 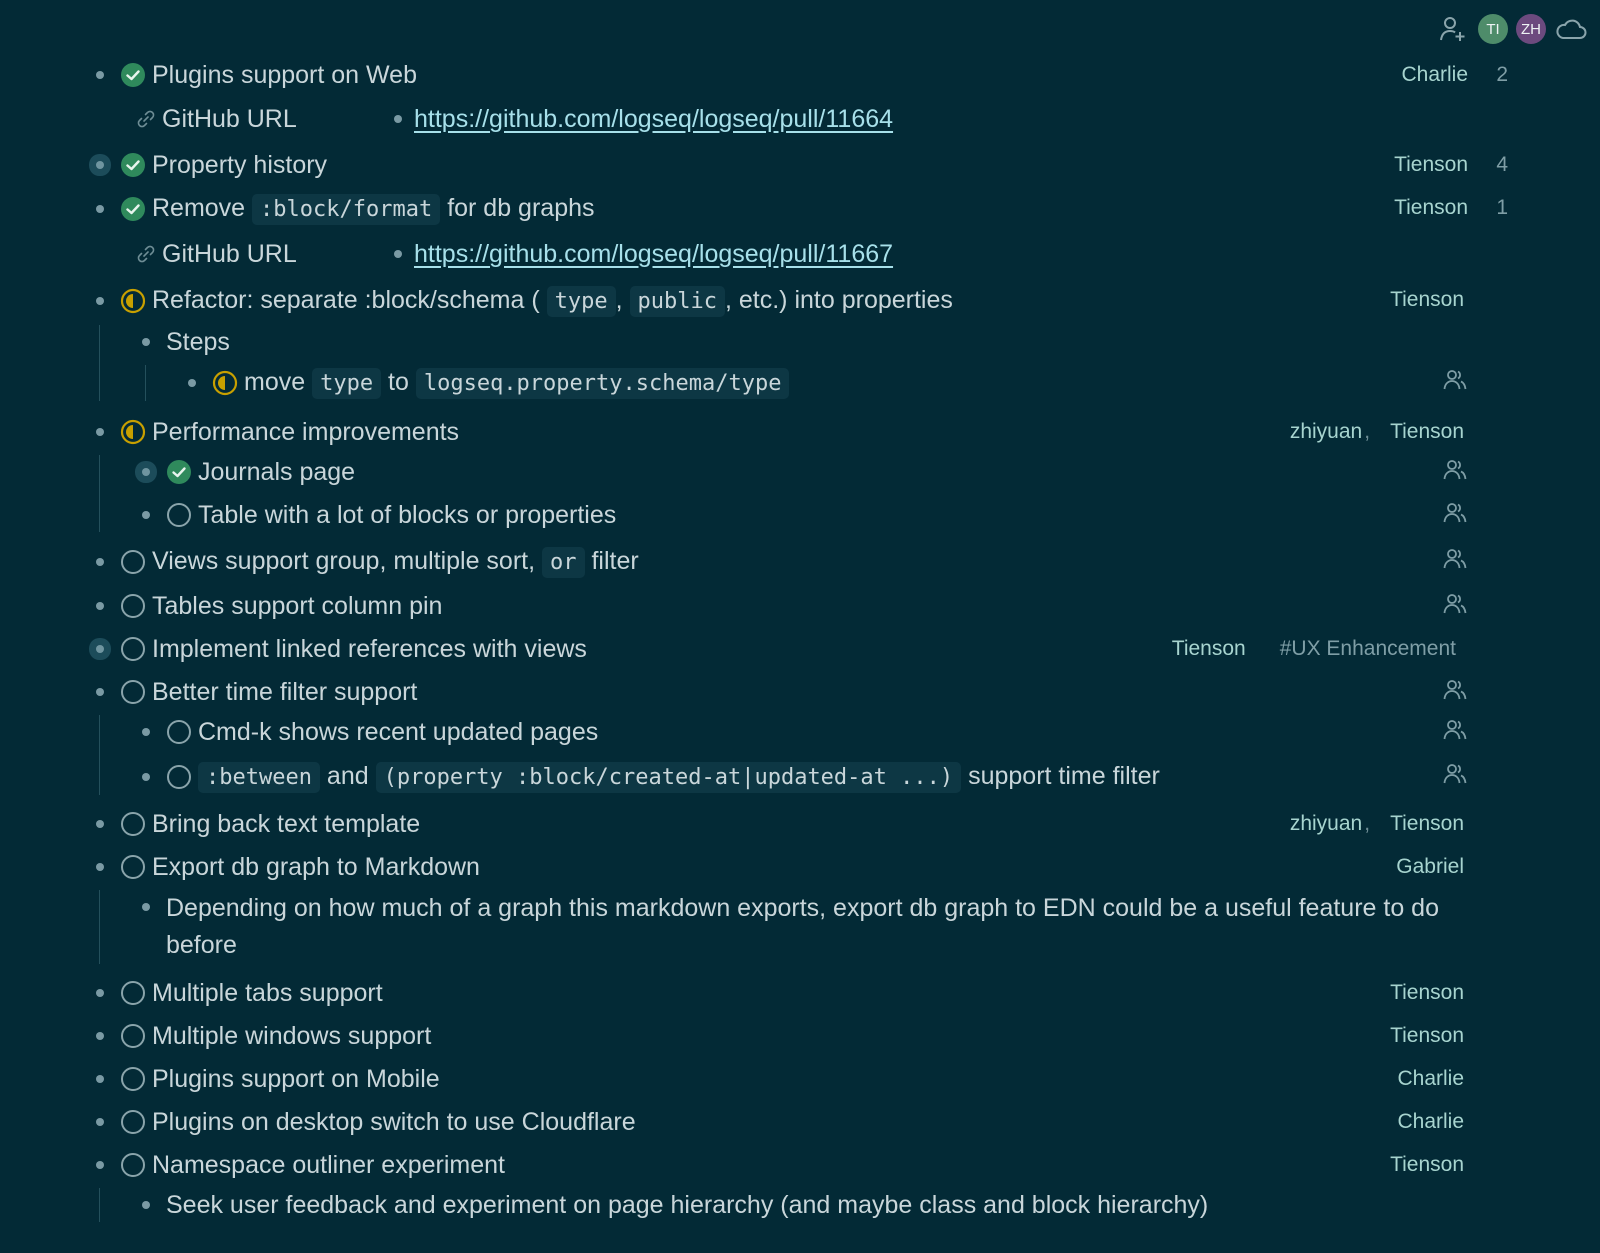 What do you see at coordinates (316, 867) in the screenshot?
I see `block-text: Export db graph to Markdown` at bounding box center [316, 867].